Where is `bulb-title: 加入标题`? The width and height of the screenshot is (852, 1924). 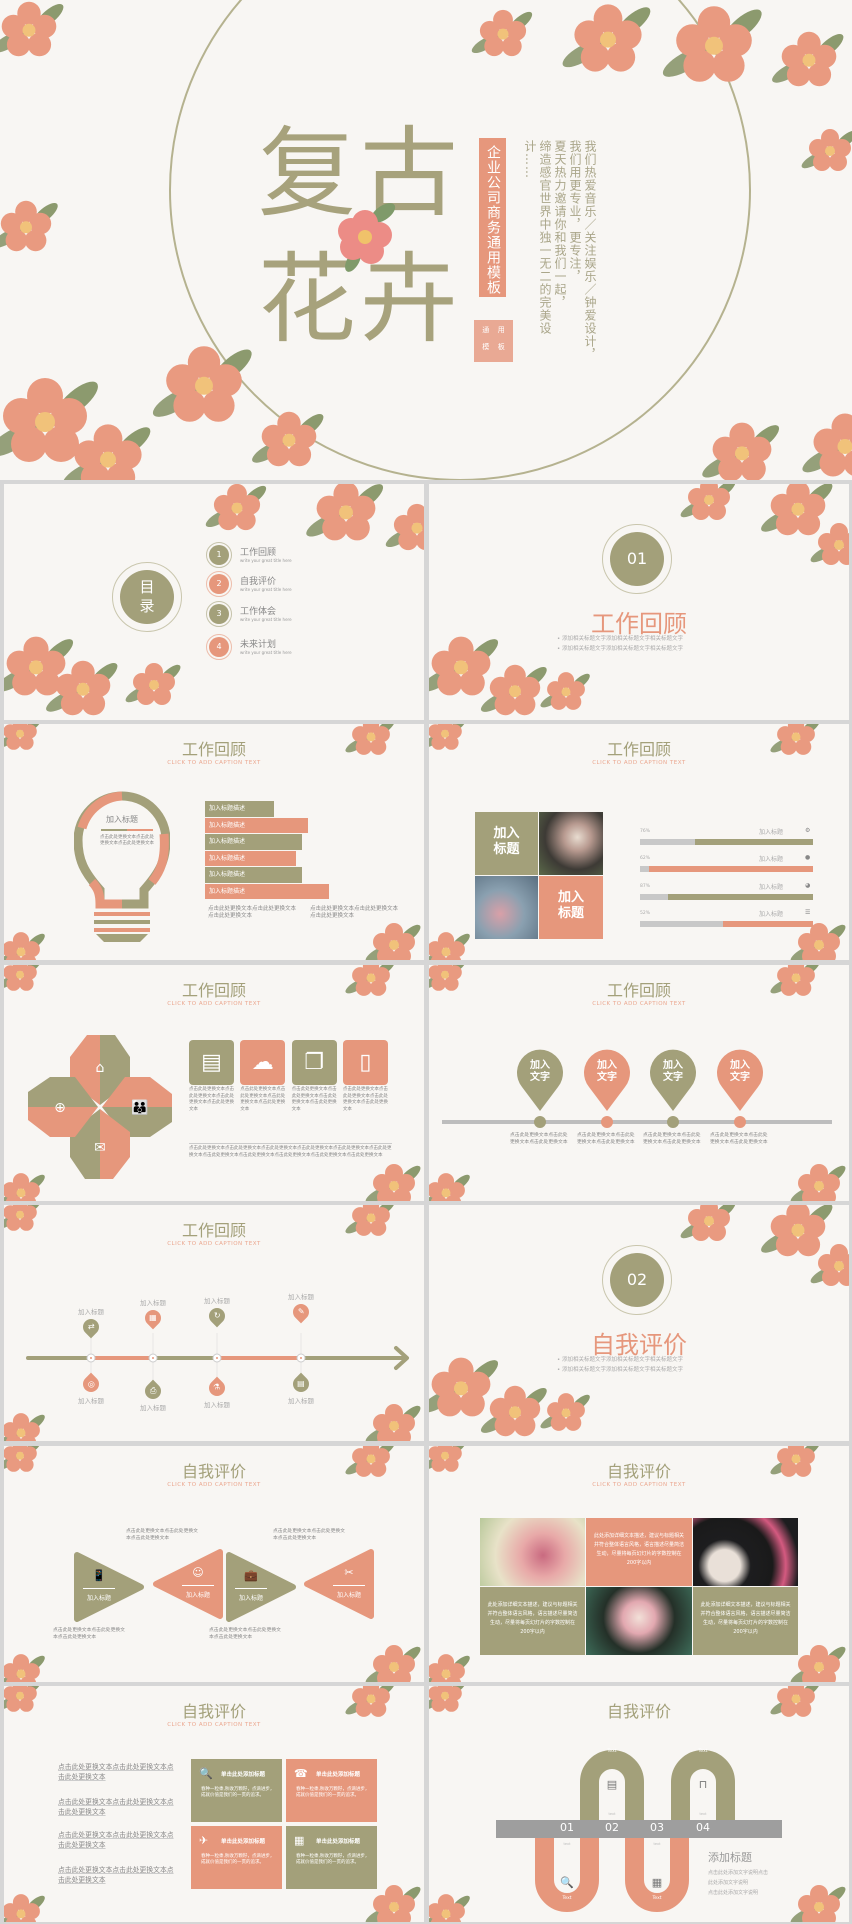
bulb-title: 加入标题 is located at coordinates (122, 819).